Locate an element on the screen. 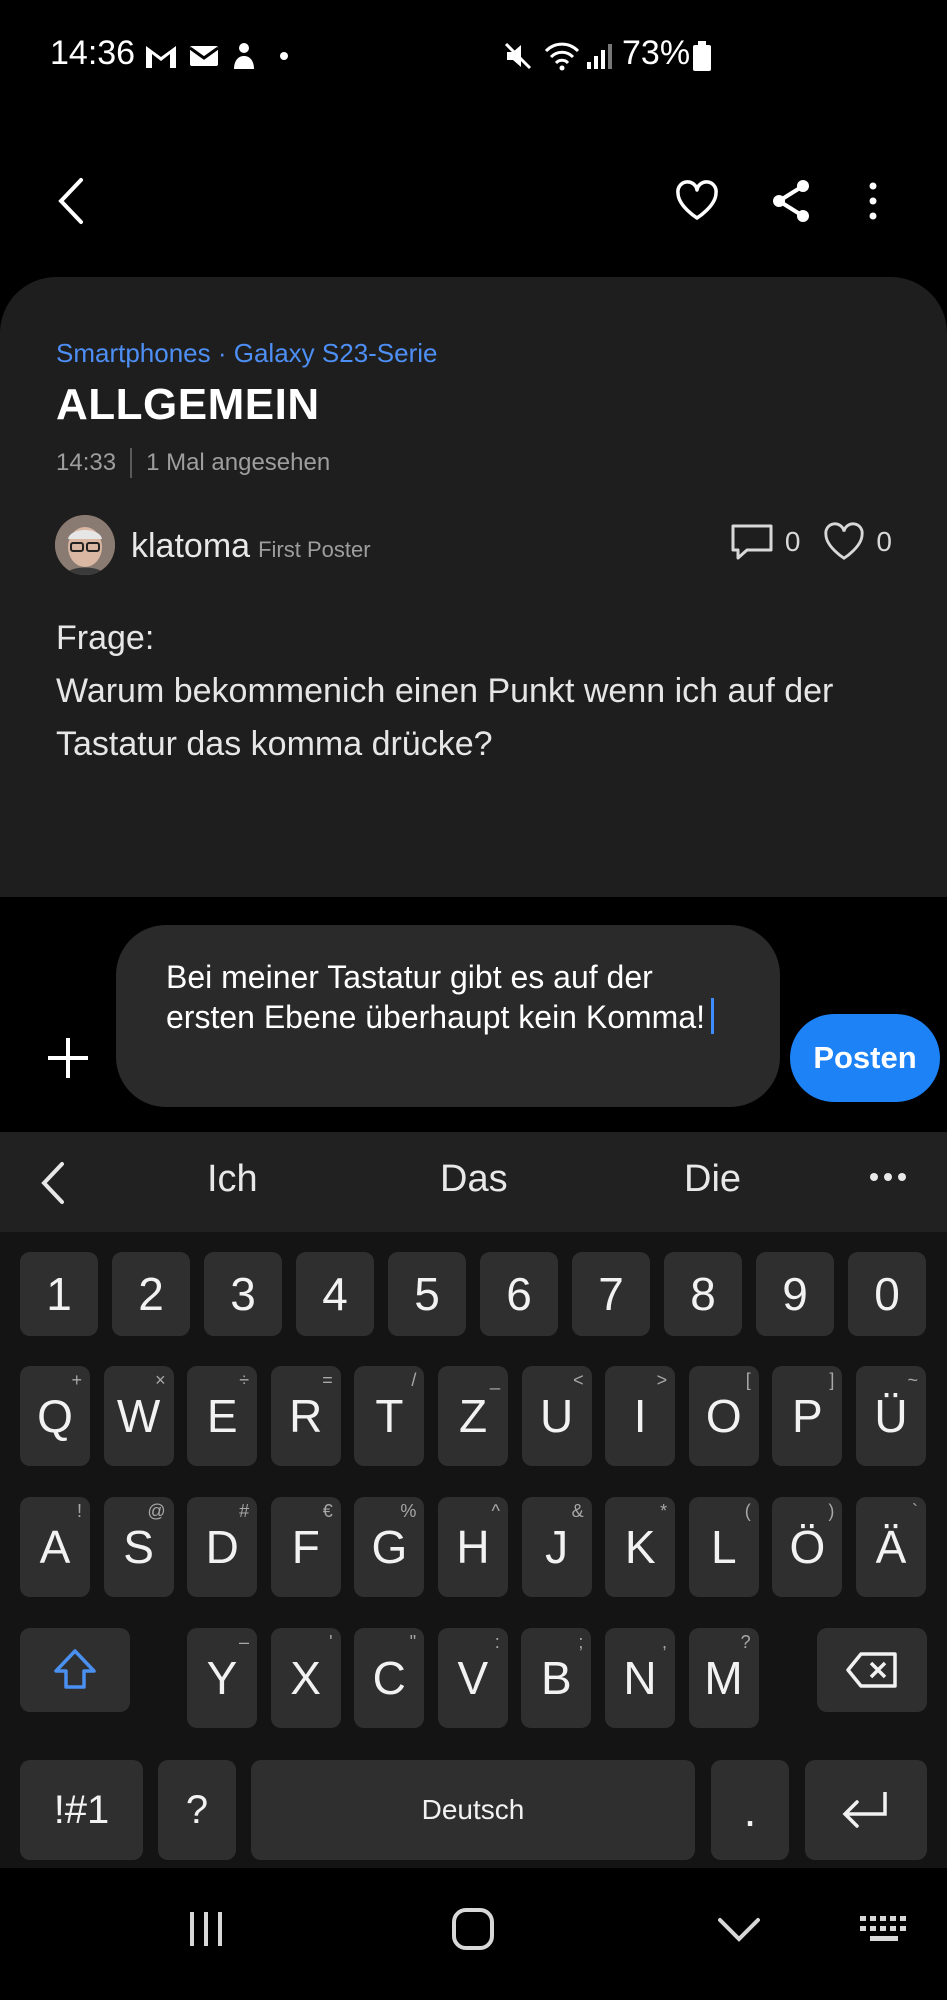 This screenshot has width=947, height=2000. question-key: ? is located at coordinates (197, 1810).